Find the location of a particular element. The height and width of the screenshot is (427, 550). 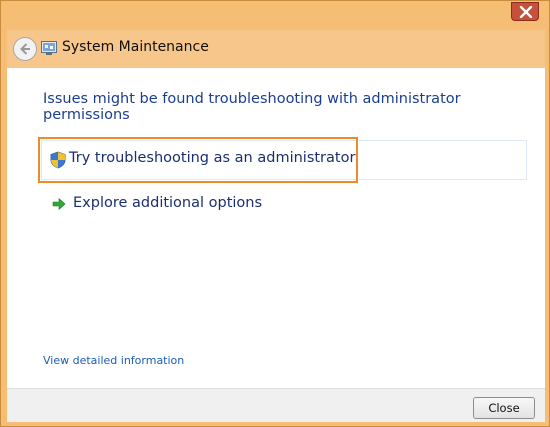

window-close-button is located at coordinates (525, 11).